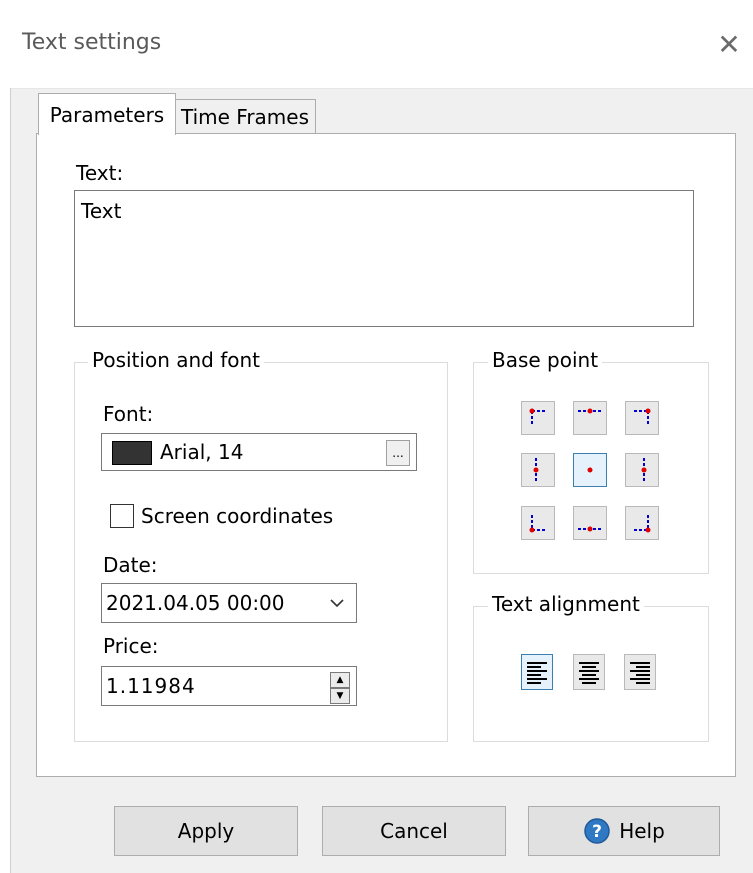 The image size is (753, 873). Describe the element at coordinates (376, 44) in the screenshot. I see `title-bar: Text settings ✕` at that location.